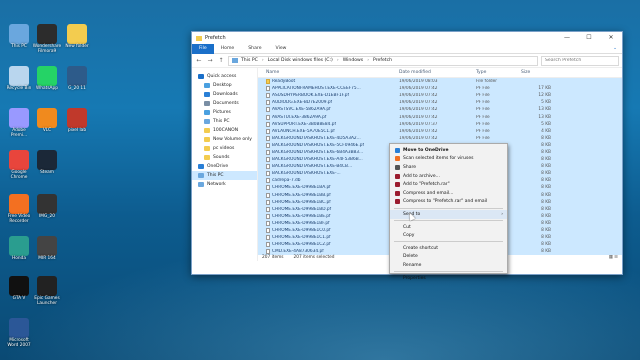 Image resolution: width=640 pixels, height=360 pixels. I want to click on search-box, so click(580, 60).